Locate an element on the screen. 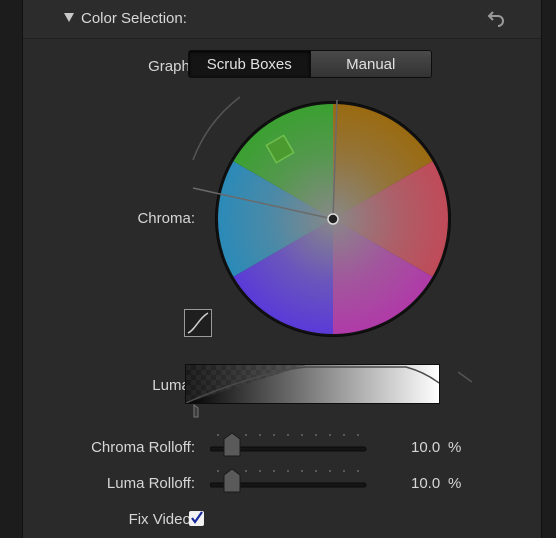 The image size is (556, 538). chroma-rolloff-unit: % is located at coordinates (455, 447).